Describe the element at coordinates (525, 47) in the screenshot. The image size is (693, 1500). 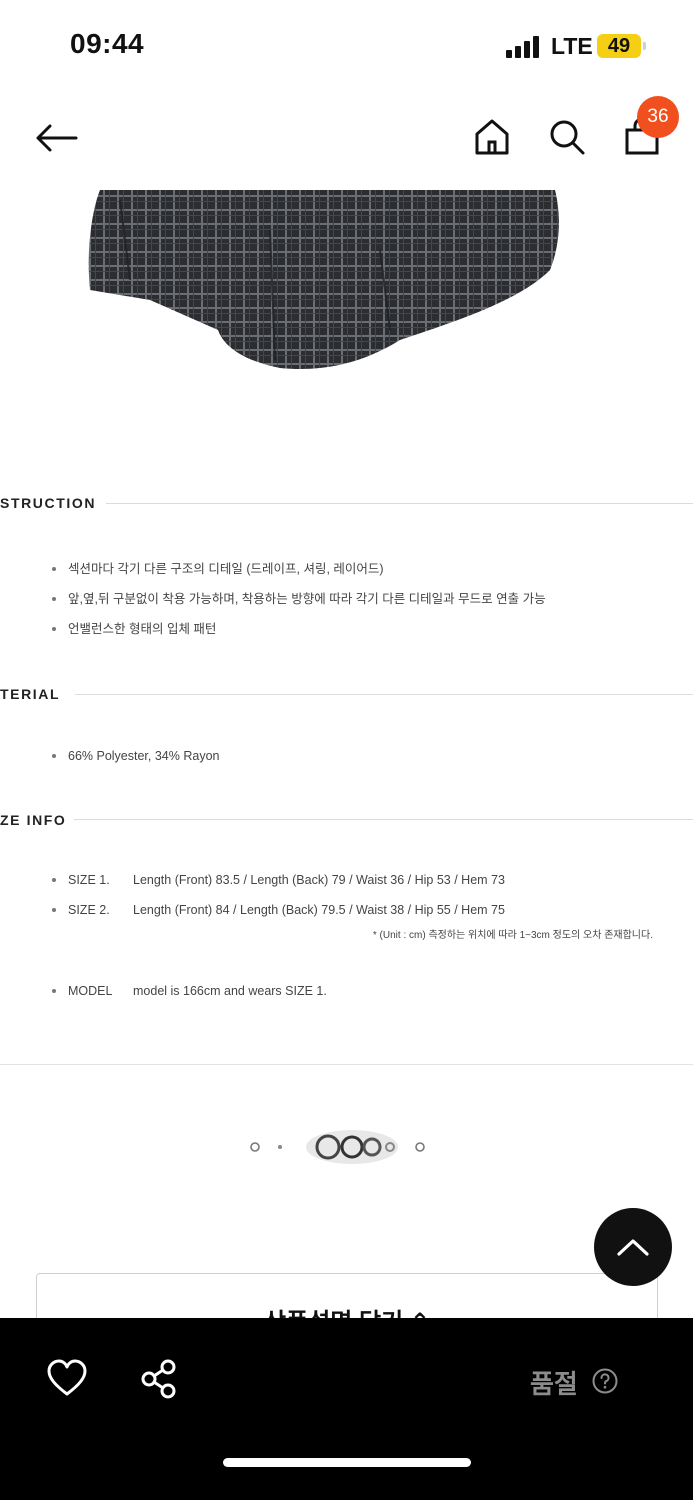
I see `signal-icon` at that location.